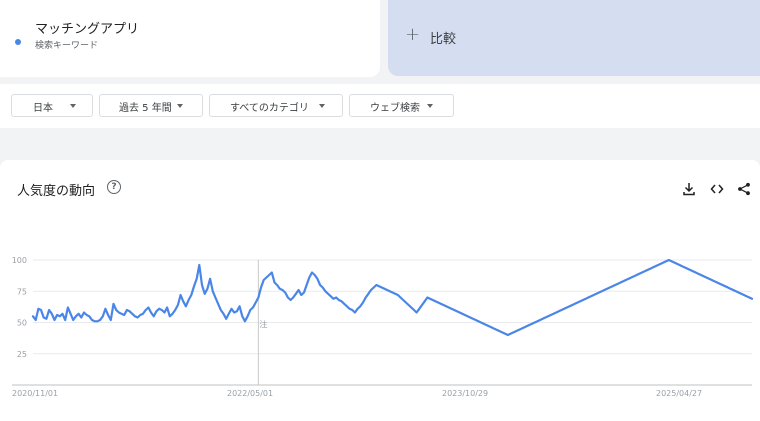 This screenshot has width=760, height=421. What do you see at coordinates (43, 108) in the screenshot?
I see `region-filter-label: 日本` at bounding box center [43, 108].